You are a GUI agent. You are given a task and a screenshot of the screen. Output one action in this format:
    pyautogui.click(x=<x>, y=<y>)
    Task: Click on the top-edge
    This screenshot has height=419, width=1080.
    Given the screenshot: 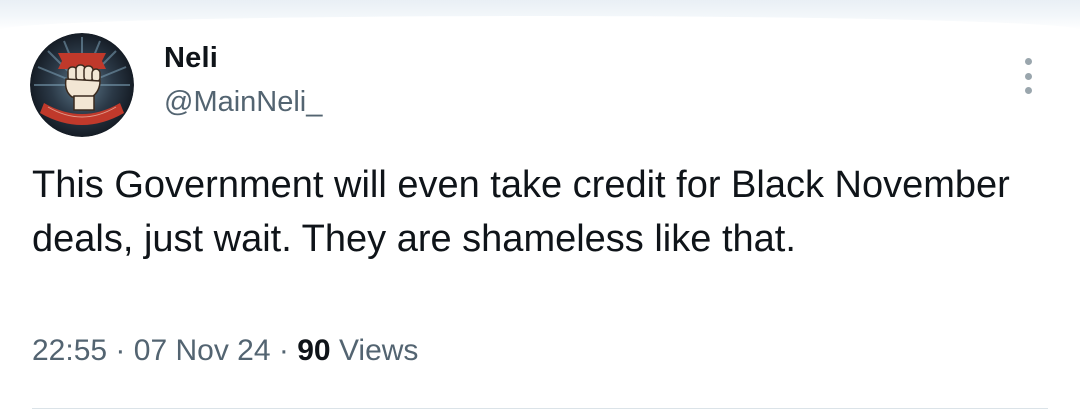 What is the action you would take?
    pyautogui.click(x=540, y=15)
    